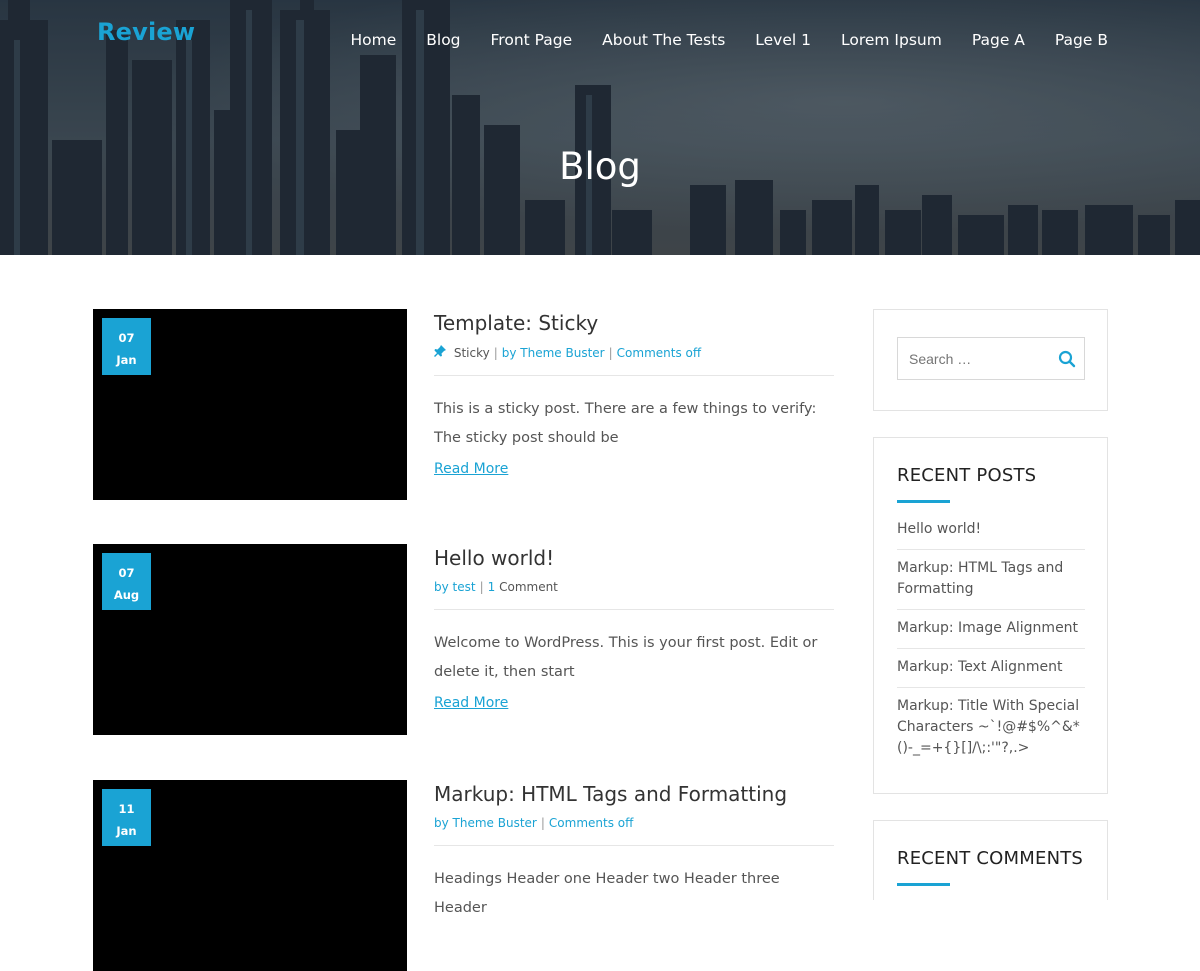 The width and height of the screenshot is (1200, 971). I want to click on site-logo: Review, so click(146, 32).